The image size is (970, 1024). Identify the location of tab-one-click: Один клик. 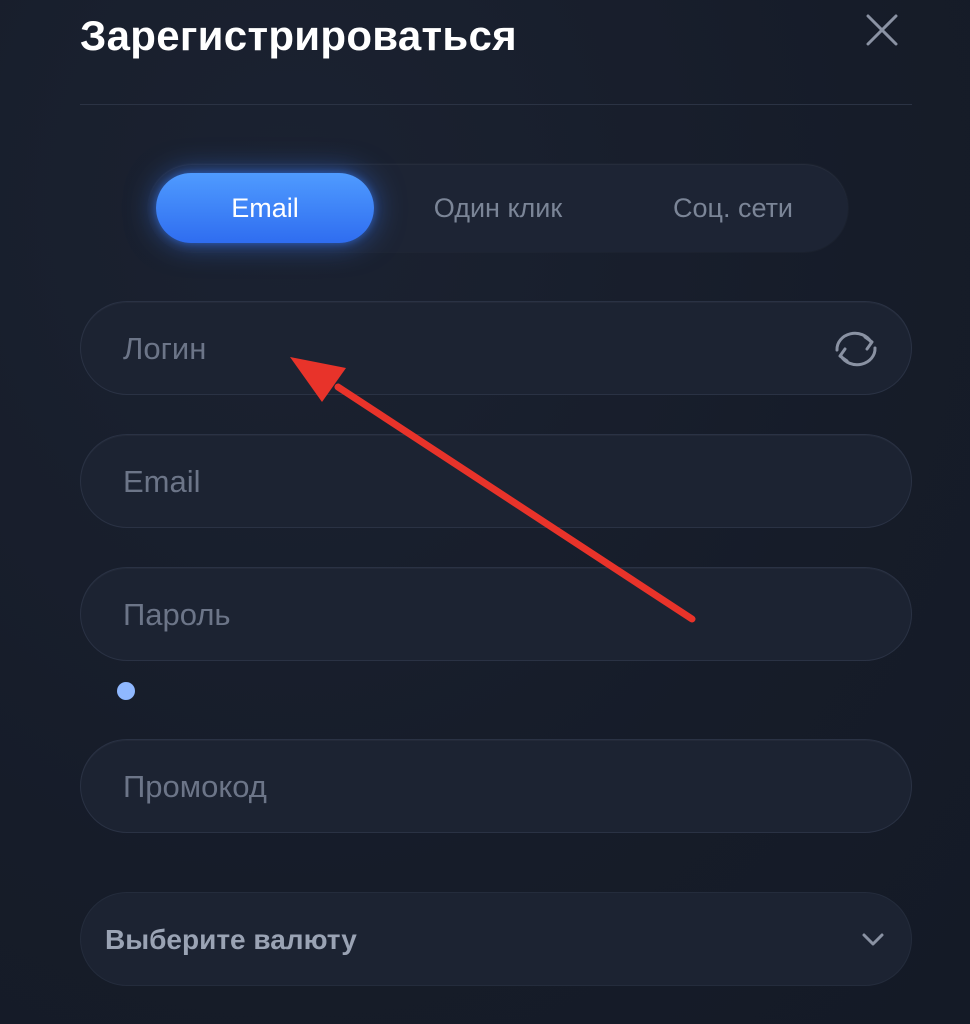
(498, 208).